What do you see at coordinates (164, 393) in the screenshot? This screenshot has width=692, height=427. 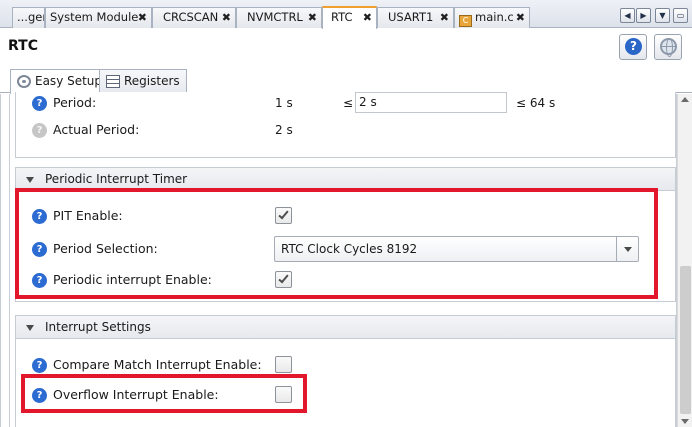 I see `overflow-highlight-box` at bounding box center [164, 393].